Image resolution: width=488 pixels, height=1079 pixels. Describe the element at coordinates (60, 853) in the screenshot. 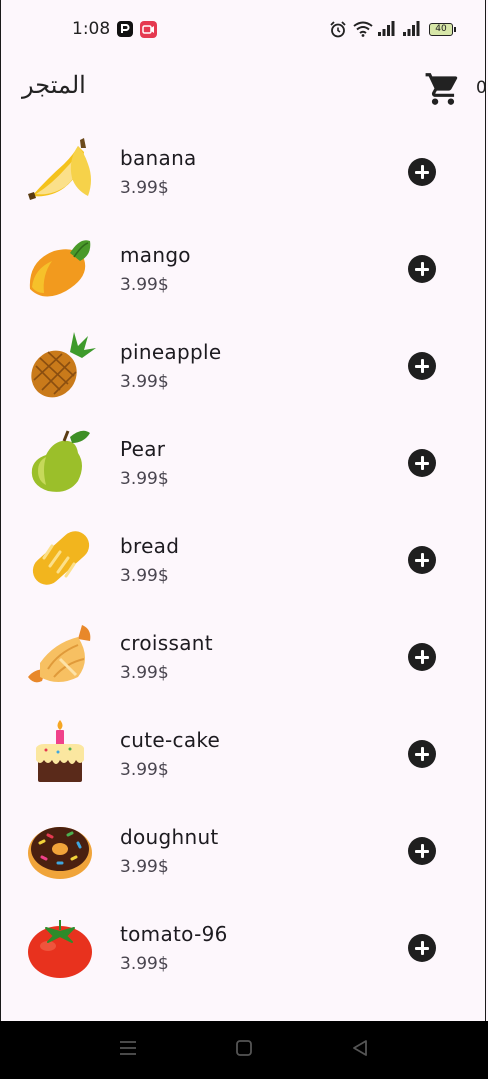

I see `doughnut-icon` at that location.